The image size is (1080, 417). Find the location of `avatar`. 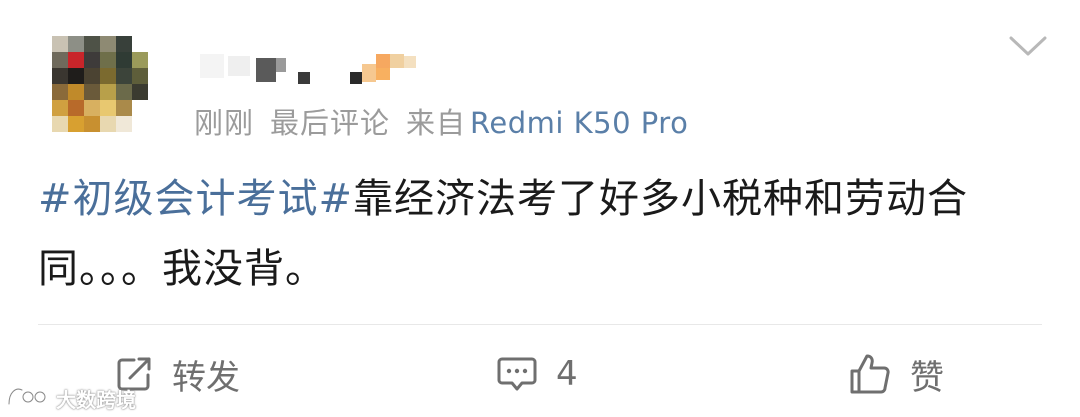

avatar is located at coordinates (108, 92).